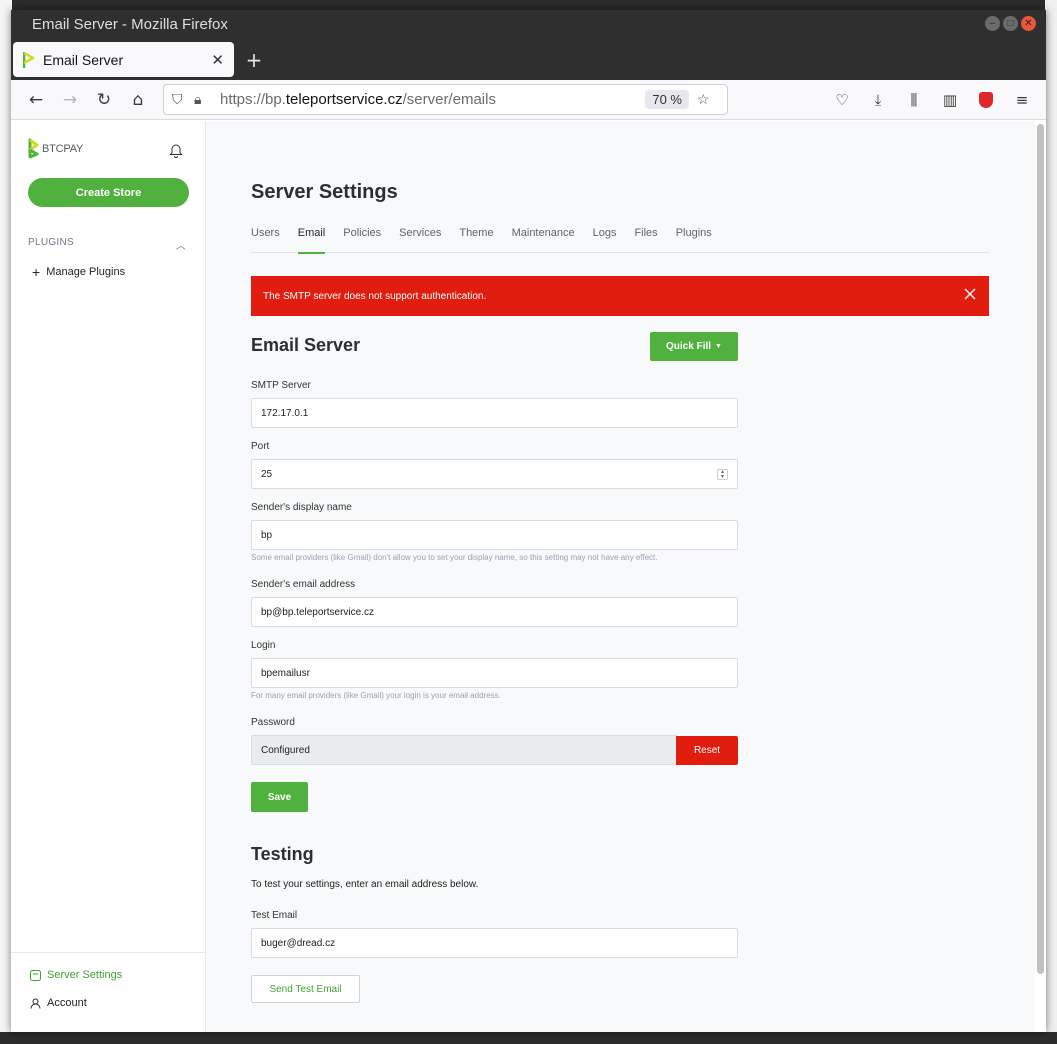 This screenshot has width=1057, height=1044. I want to click on page-title: Server Settings, so click(324, 192).